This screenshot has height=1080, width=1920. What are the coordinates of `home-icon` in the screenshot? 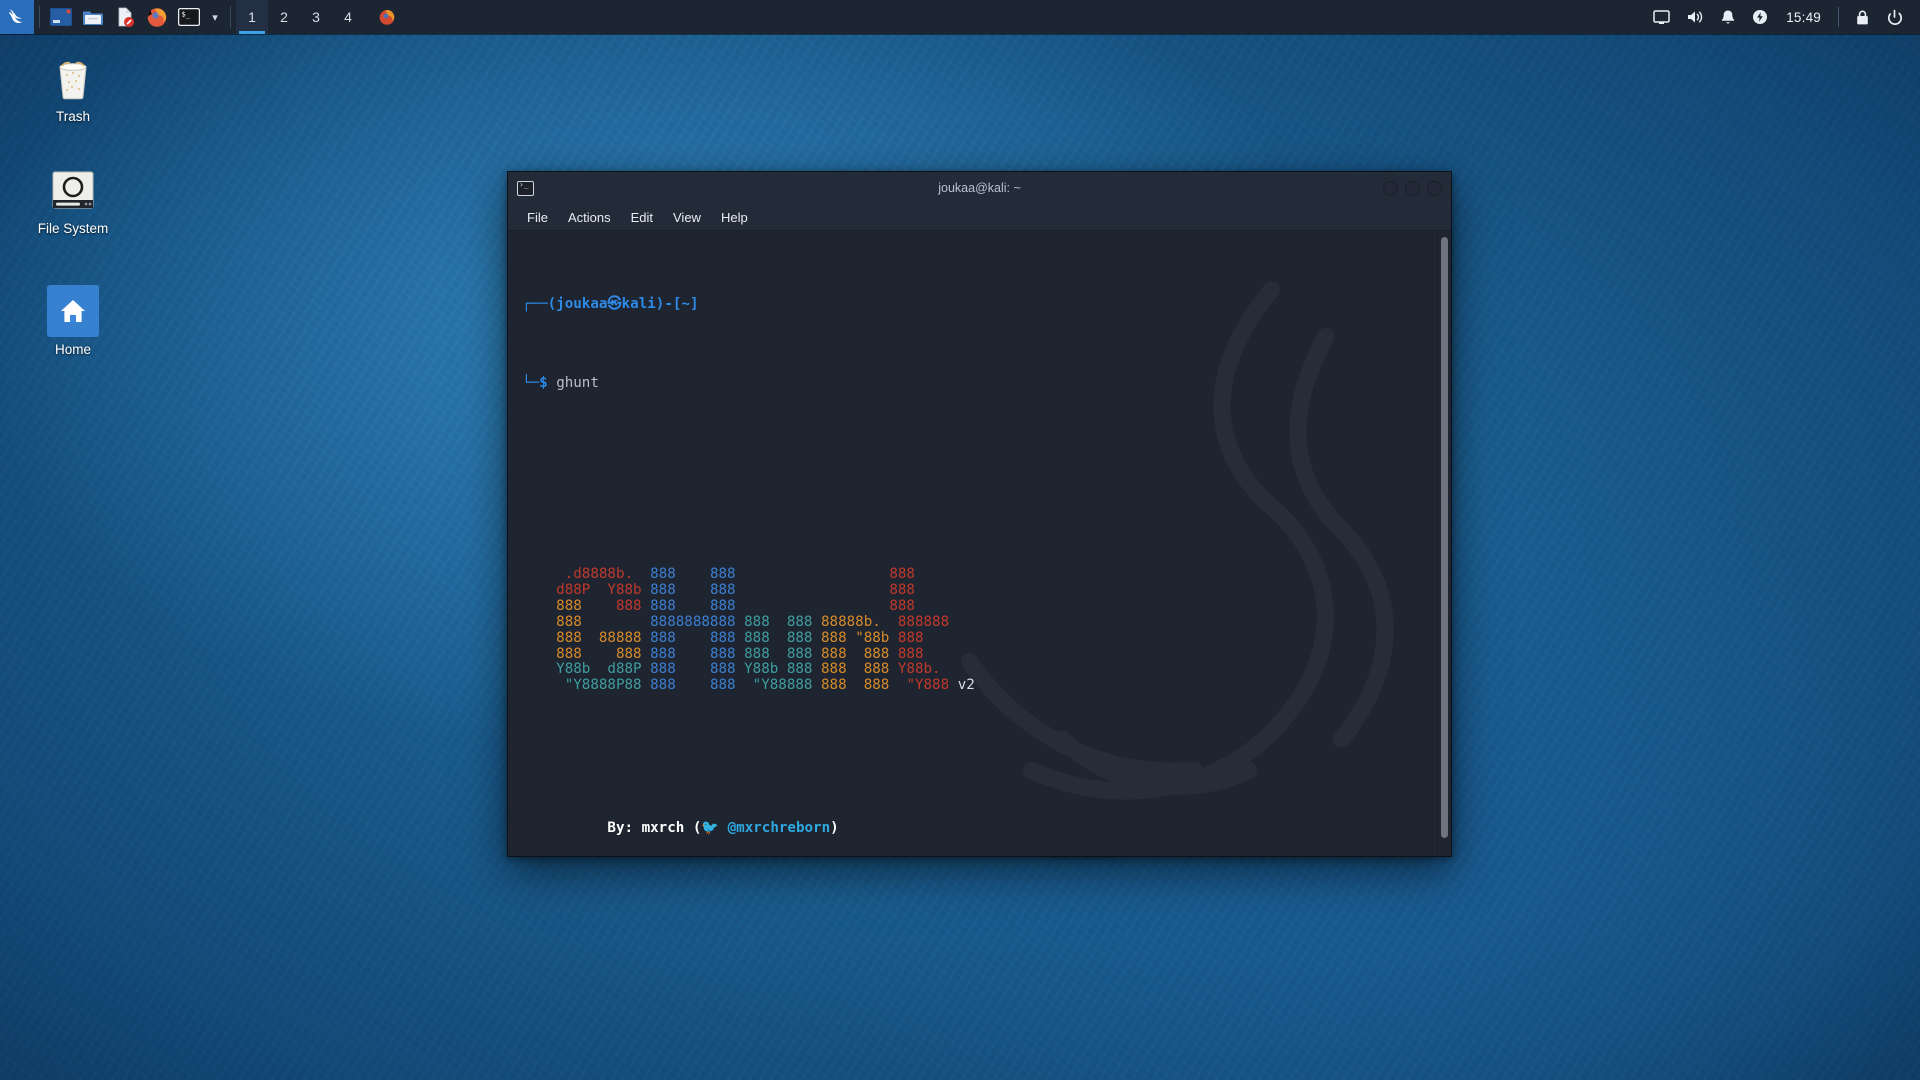 It's located at (73, 311).